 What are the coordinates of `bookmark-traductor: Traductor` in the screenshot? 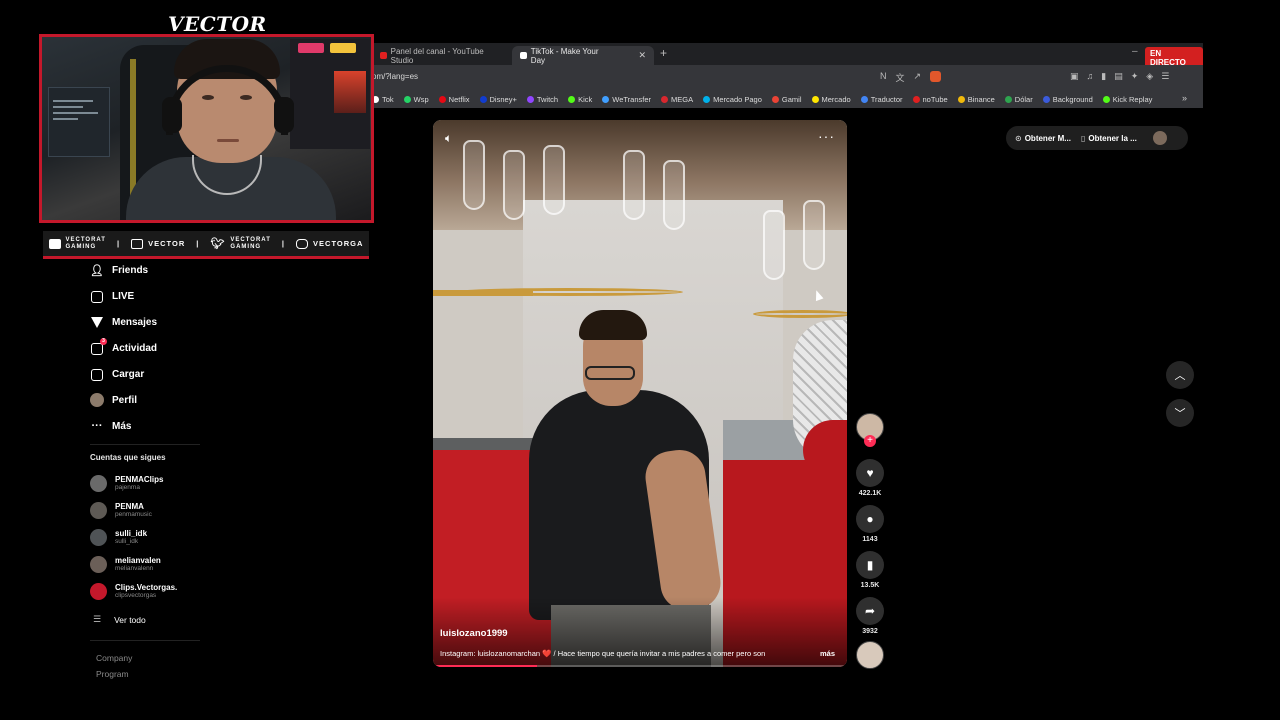 It's located at (881, 99).